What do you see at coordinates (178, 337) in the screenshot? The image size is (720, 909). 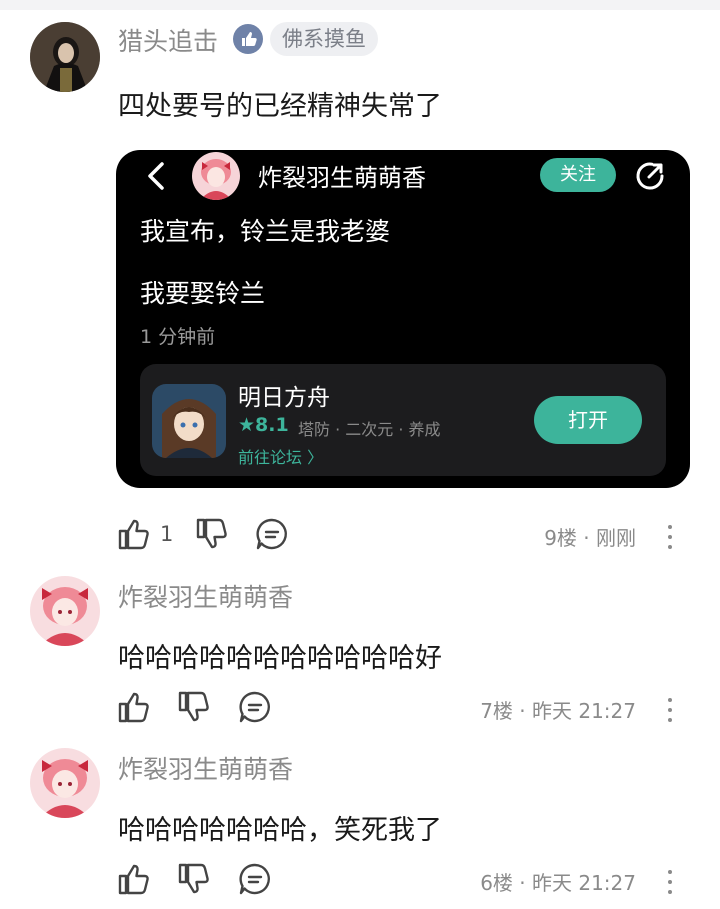 I see `post-timestamp: 1 分钟前` at bounding box center [178, 337].